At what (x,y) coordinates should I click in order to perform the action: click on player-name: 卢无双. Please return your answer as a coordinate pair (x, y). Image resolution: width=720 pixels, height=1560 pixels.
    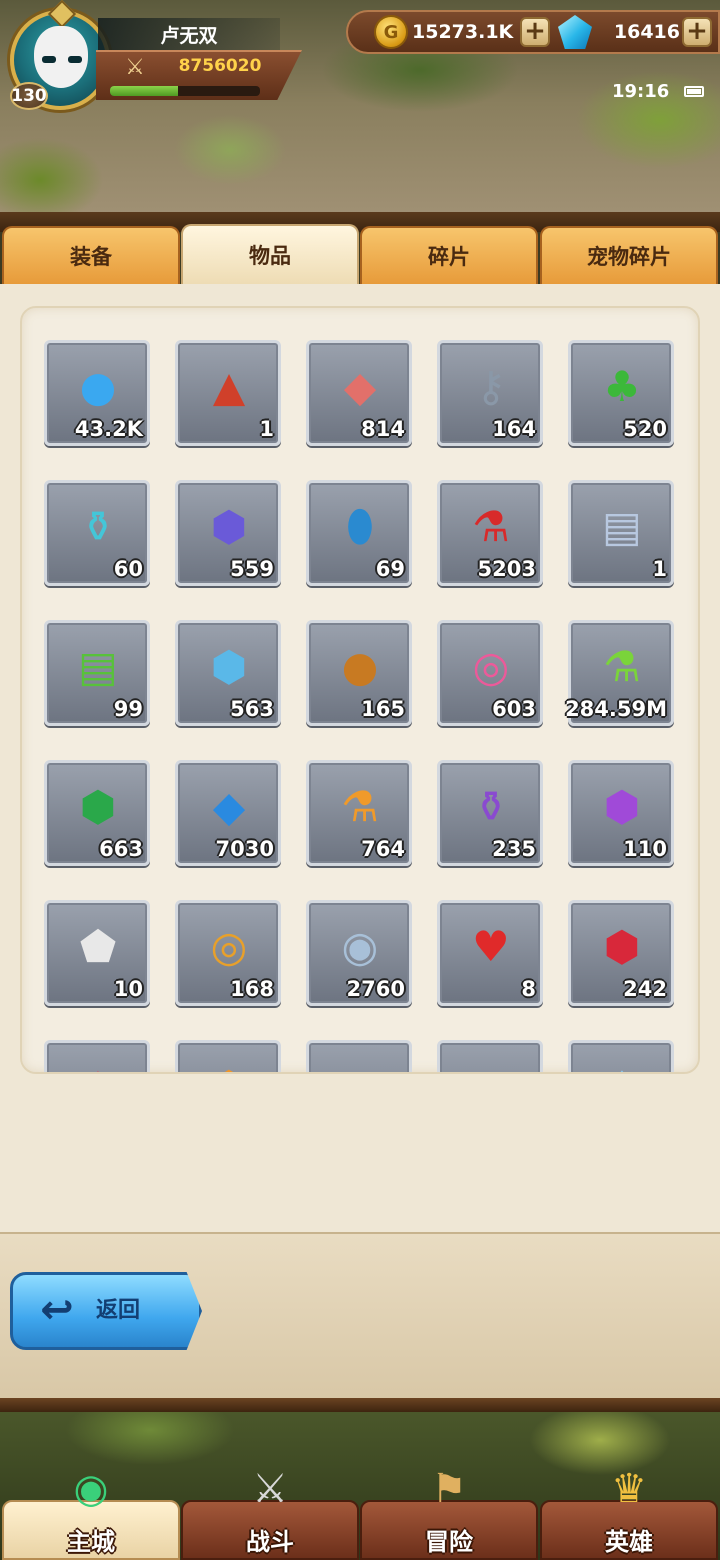
    Looking at the image, I should click on (189, 34).